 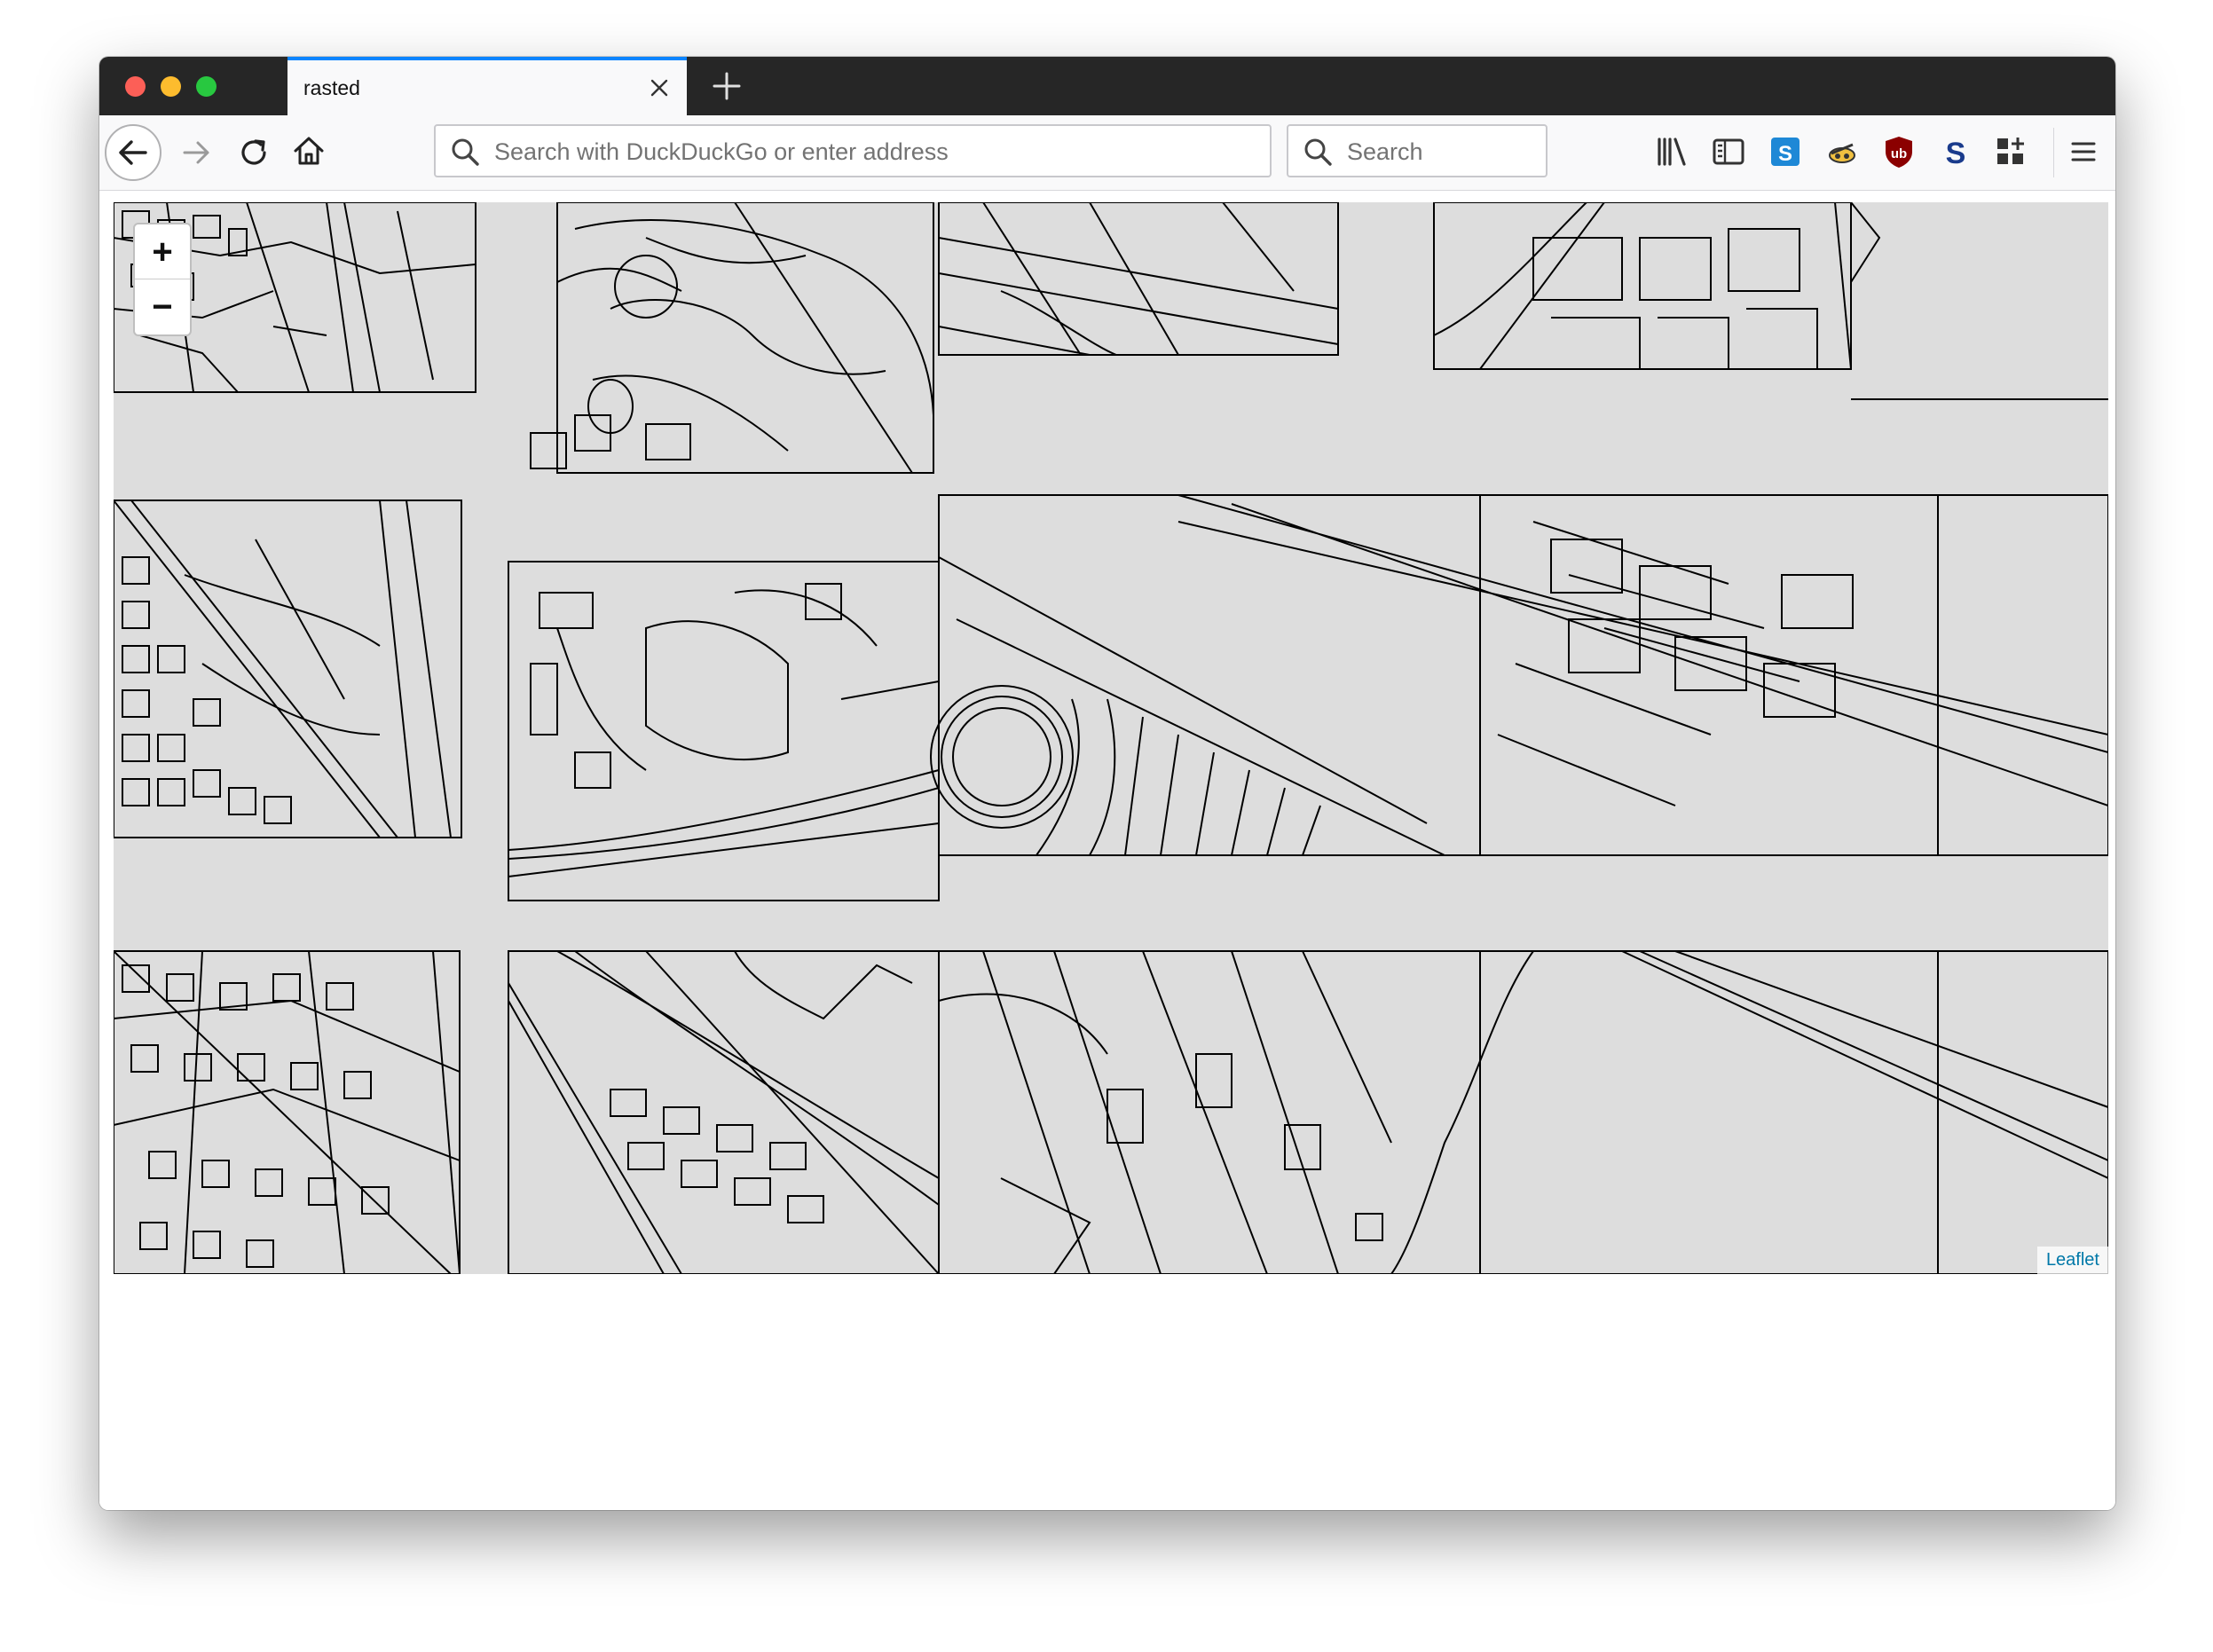 What do you see at coordinates (1728, 151) in the screenshot?
I see `sidebar-icon` at bounding box center [1728, 151].